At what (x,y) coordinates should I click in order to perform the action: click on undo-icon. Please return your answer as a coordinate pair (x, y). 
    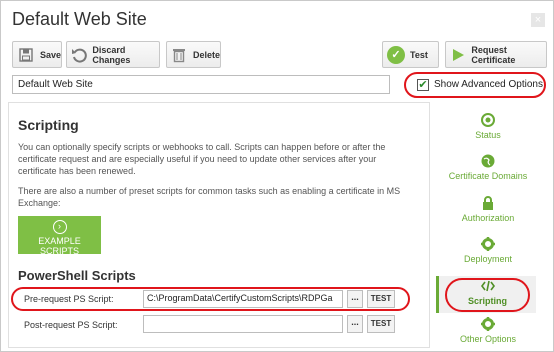
    Looking at the image, I should click on (79, 55).